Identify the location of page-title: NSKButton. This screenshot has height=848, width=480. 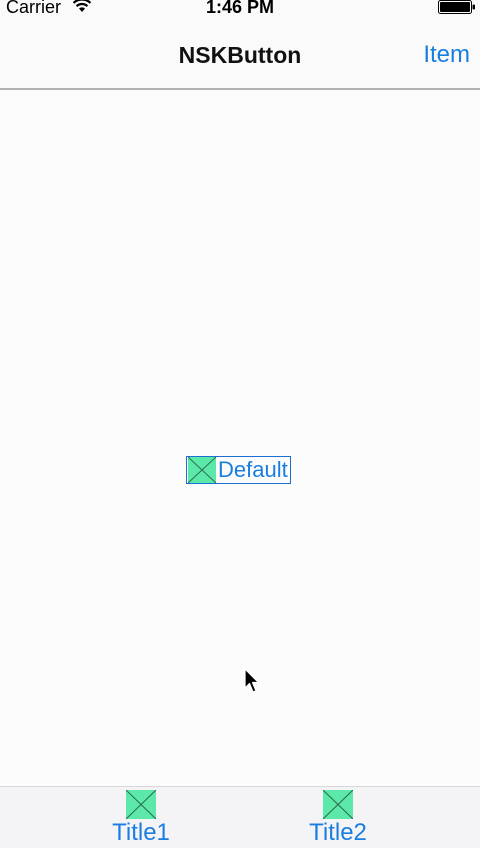
(240, 55).